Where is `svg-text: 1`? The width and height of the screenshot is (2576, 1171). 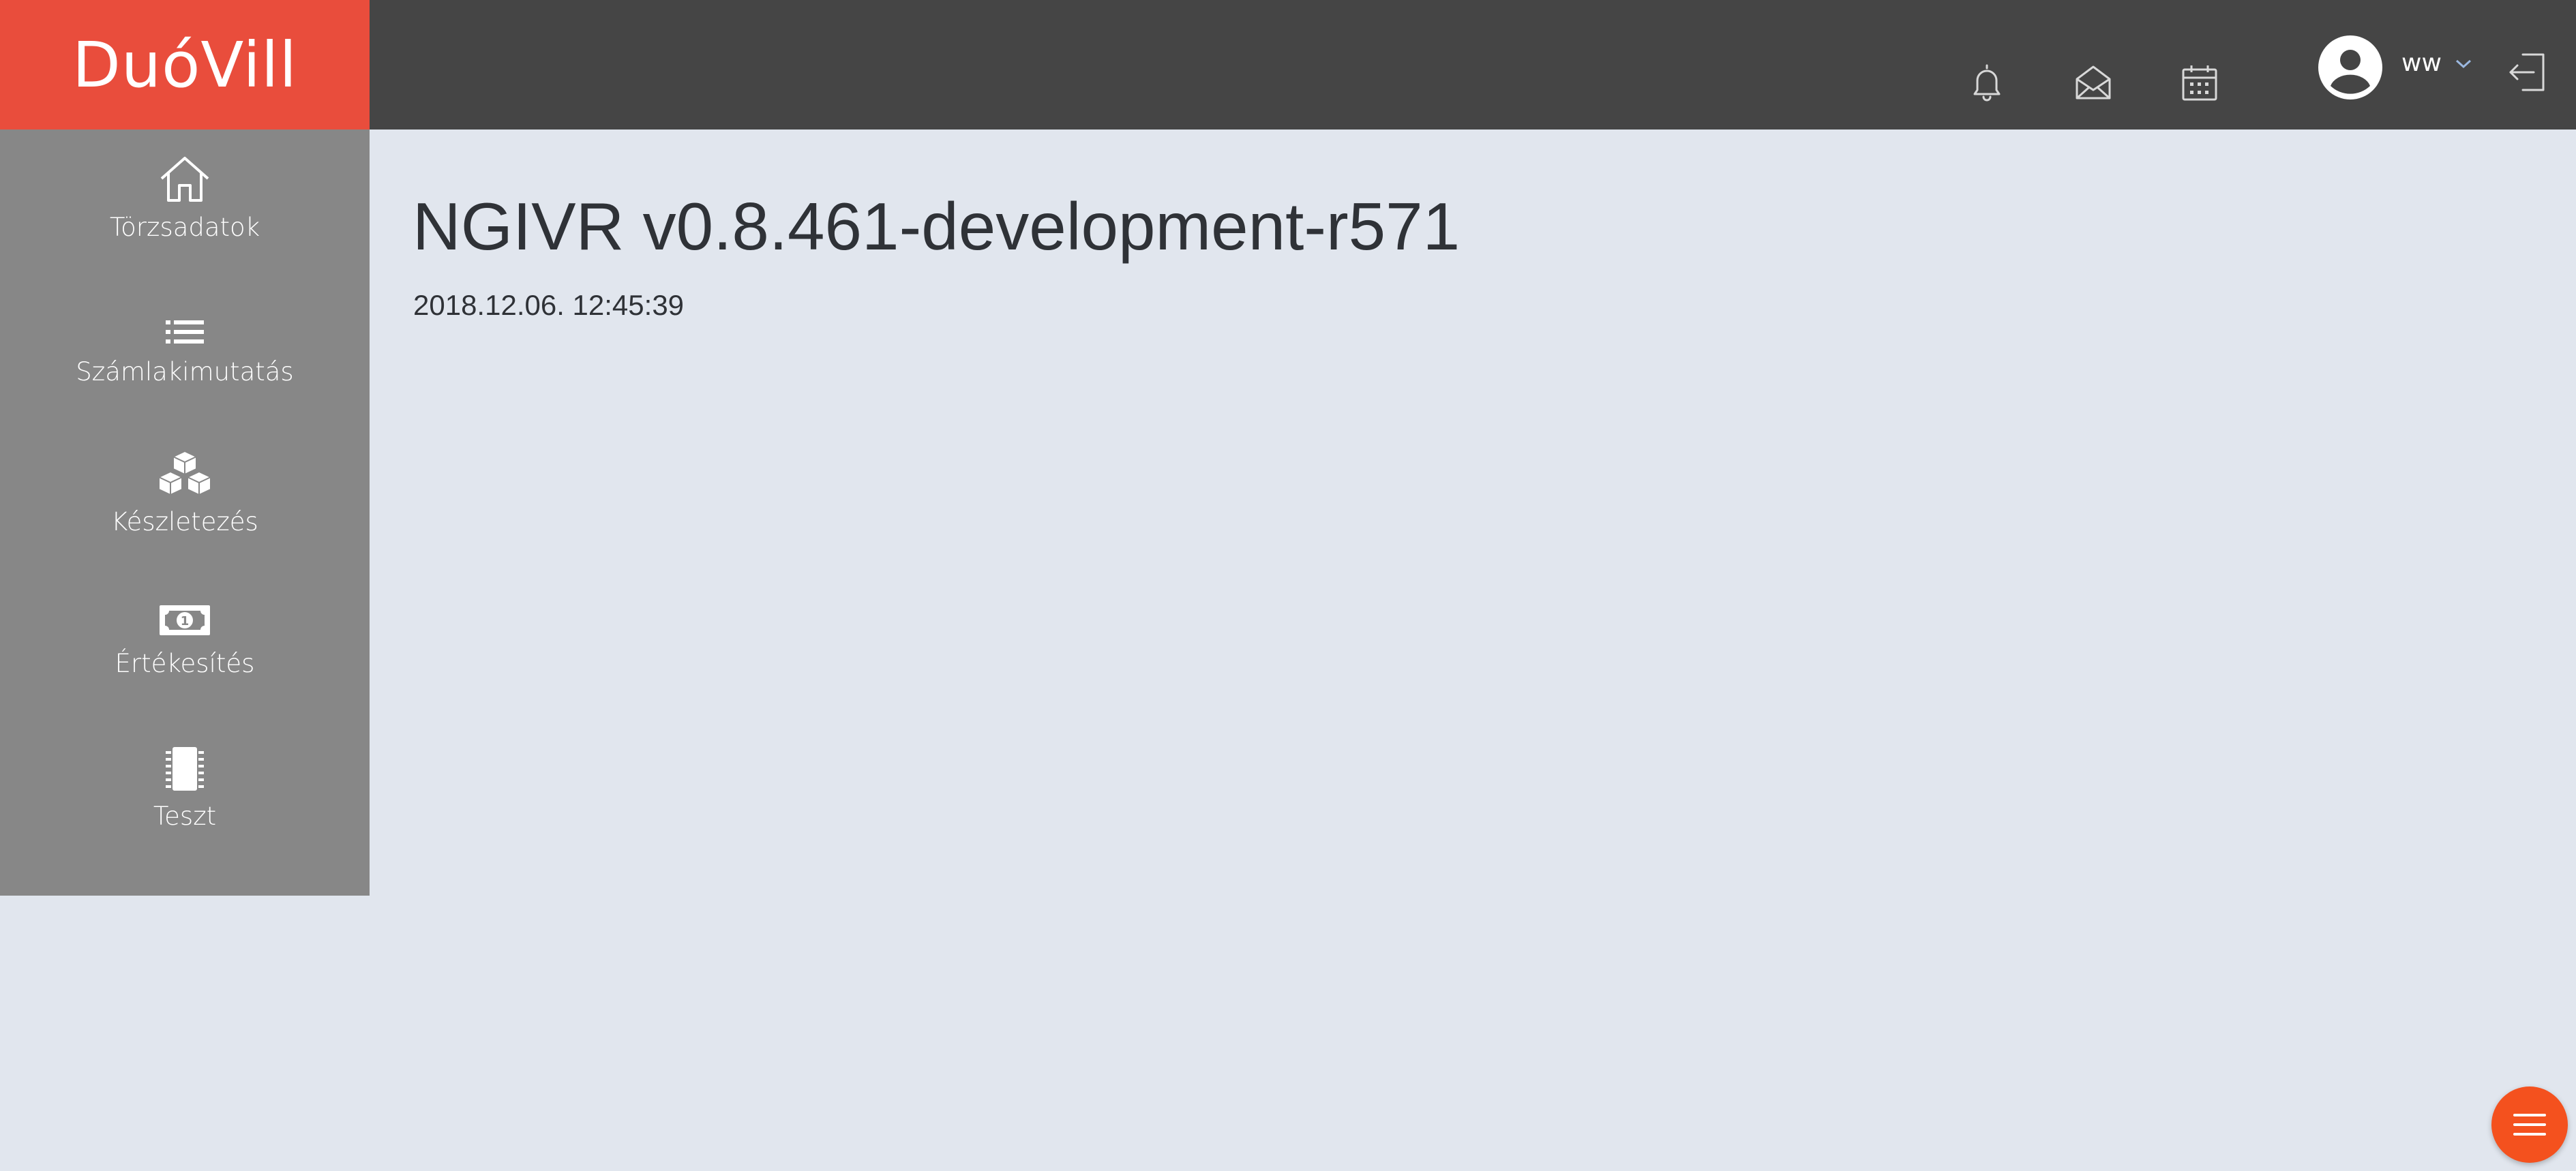 svg-text: 1 is located at coordinates (185, 621).